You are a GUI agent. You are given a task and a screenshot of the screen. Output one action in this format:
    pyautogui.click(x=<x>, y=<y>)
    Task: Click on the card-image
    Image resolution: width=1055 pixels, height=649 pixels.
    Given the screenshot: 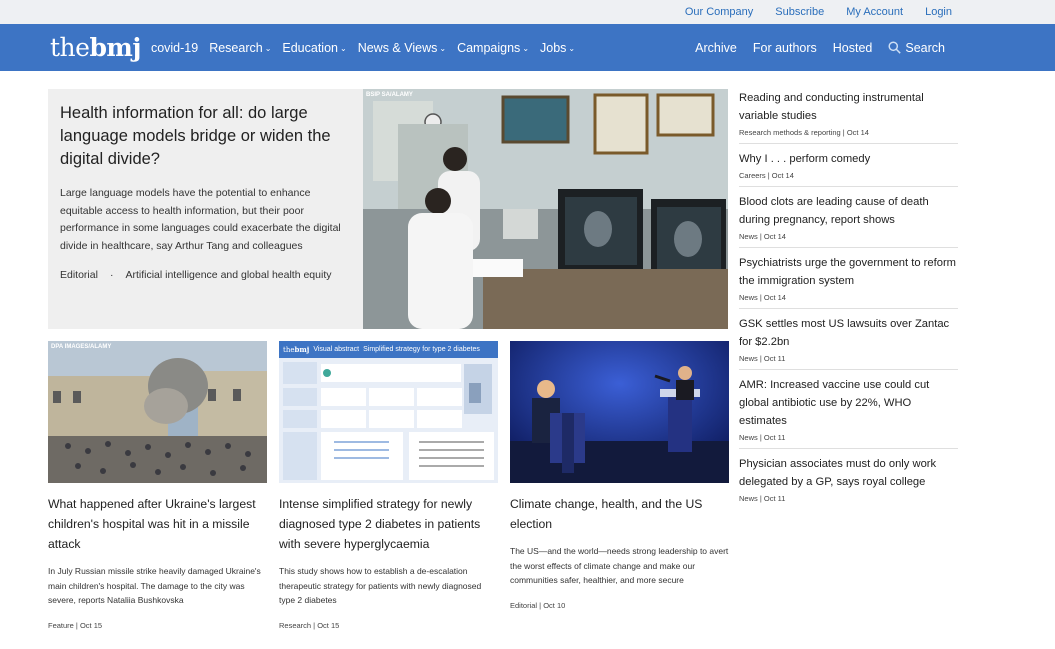 What is the action you would take?
    pyautogui.click(x=619, y=412)
    